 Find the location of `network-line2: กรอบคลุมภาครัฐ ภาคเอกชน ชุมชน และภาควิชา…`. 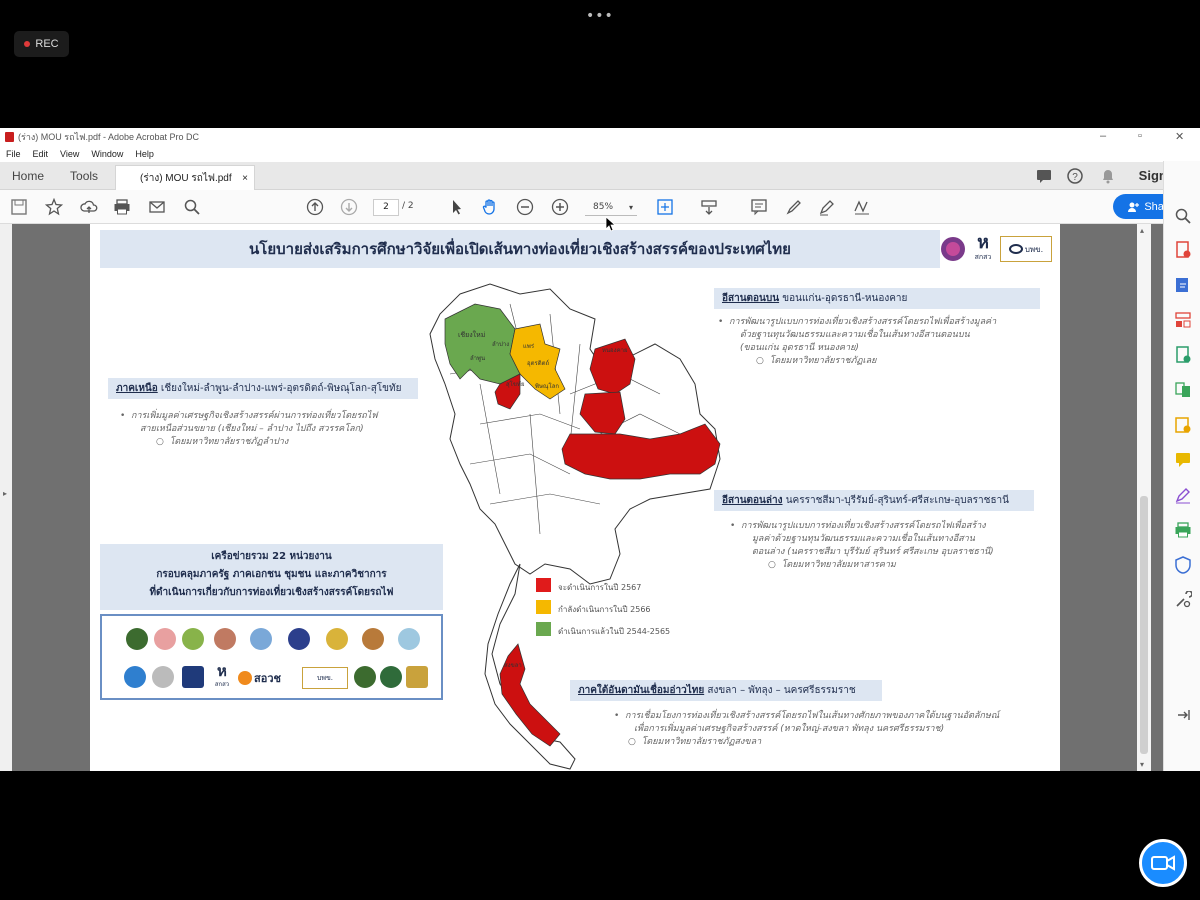

network-line2: กรอบคลุมภาครัฐ ภาคเอกชน ชุมชน และภาควิชา… is located at coordinates (271, 574).